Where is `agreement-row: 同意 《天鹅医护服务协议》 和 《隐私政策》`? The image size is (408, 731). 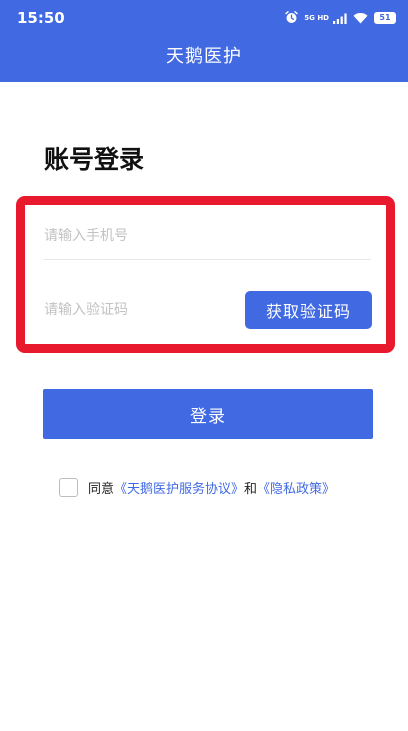
agreement-row: 同意 《天鹅医护服务协议》 和 《隐私政策》 is located at coordinates (197, 487).